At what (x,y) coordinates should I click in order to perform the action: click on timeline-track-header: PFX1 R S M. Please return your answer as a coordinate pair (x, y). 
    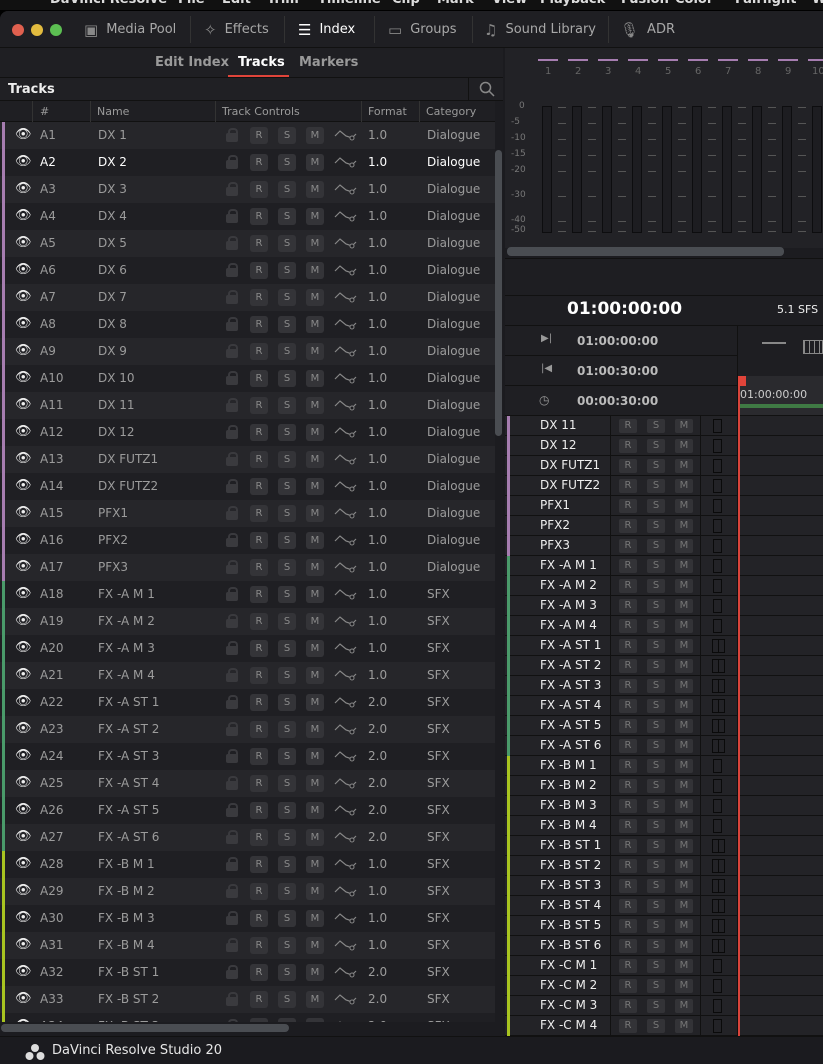
    Looking at the image, I should click on (621, 506).